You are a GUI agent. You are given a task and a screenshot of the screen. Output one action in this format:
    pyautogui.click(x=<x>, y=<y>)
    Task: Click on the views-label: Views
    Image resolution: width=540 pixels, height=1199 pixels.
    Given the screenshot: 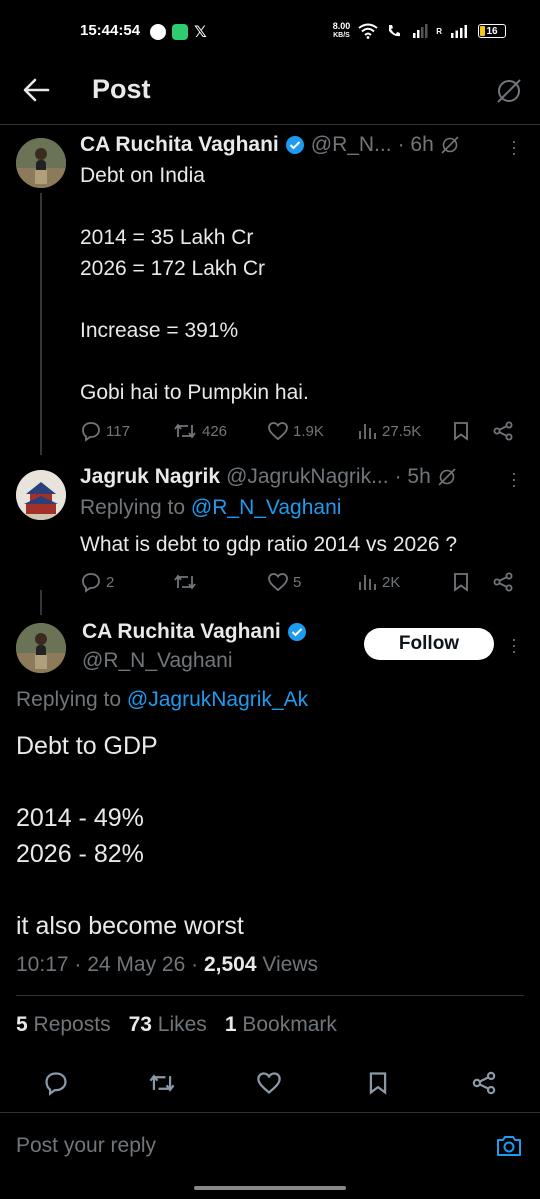 What is the action you would take?
    pyautogui.click(x=290, y=964)
    